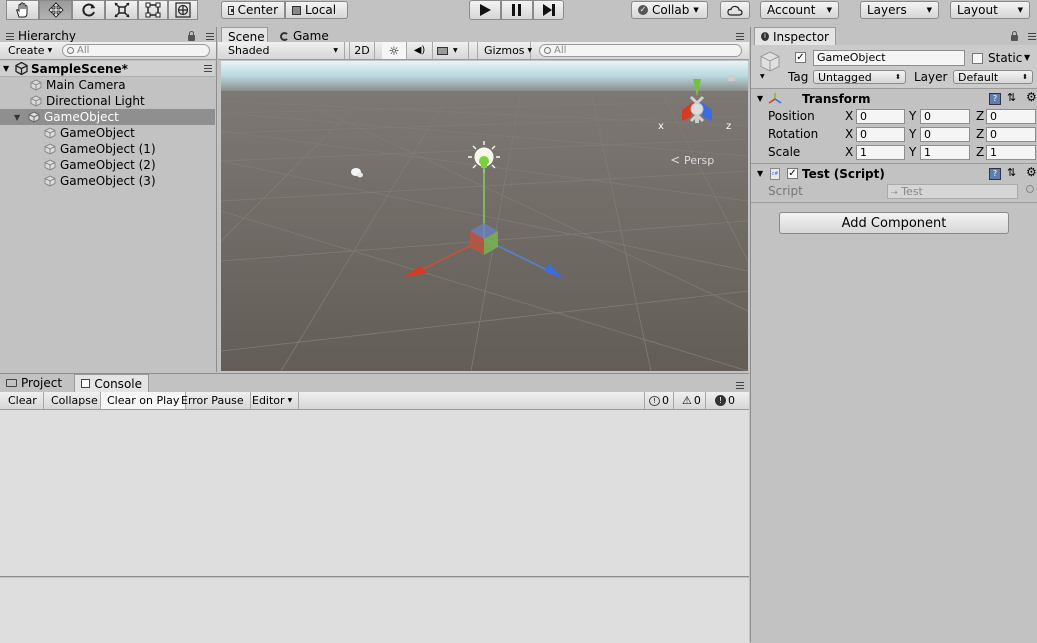  Describe the element at coordinates (107, 101) in the screenshot. I see `hierarchy-item: Directional Light` at that location.